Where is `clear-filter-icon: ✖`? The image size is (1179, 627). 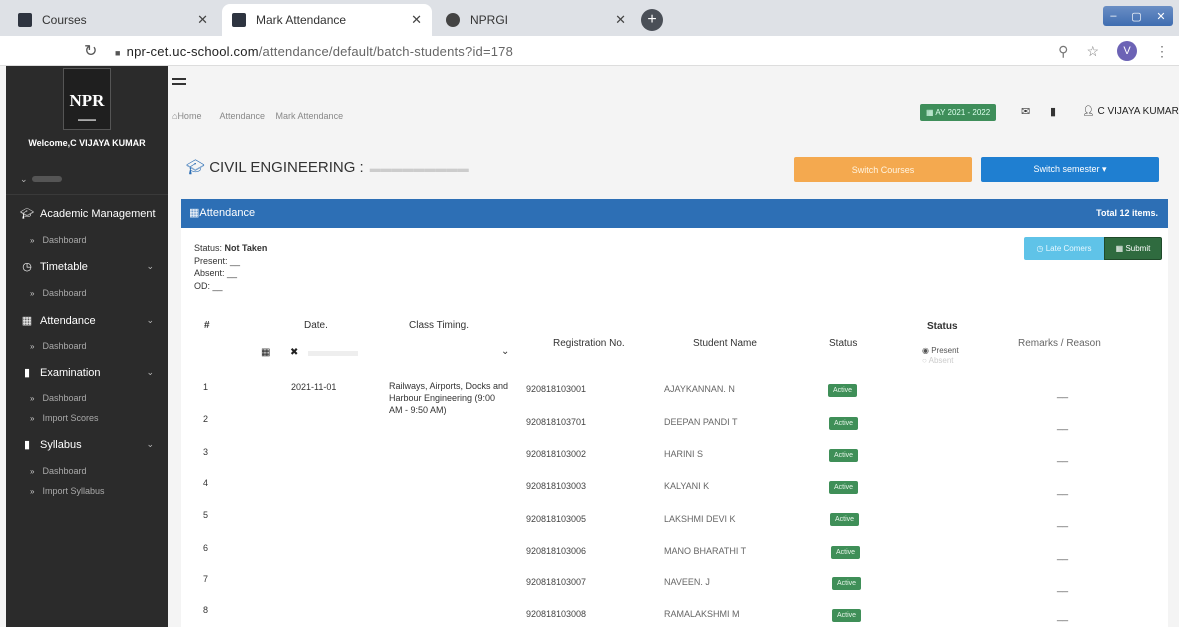 clear-filter-icon: ✖ is located at coordinates (294, 352).